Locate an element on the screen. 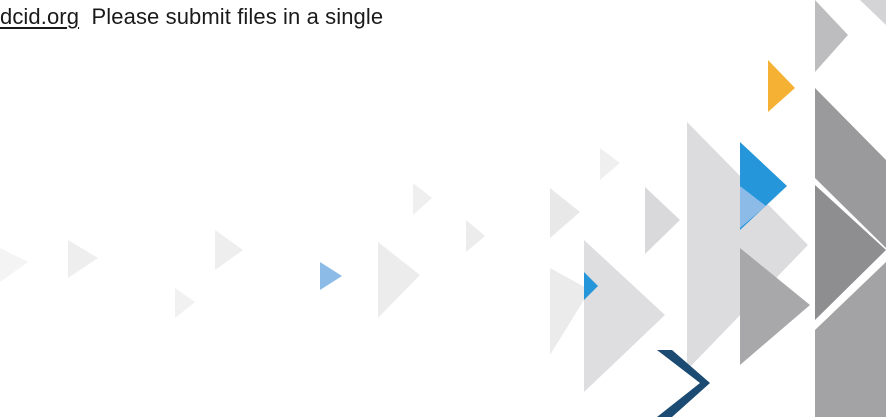 The width and height of the screenshot is (886, 417). triangle-center-large is located at coordinates (624, 316).